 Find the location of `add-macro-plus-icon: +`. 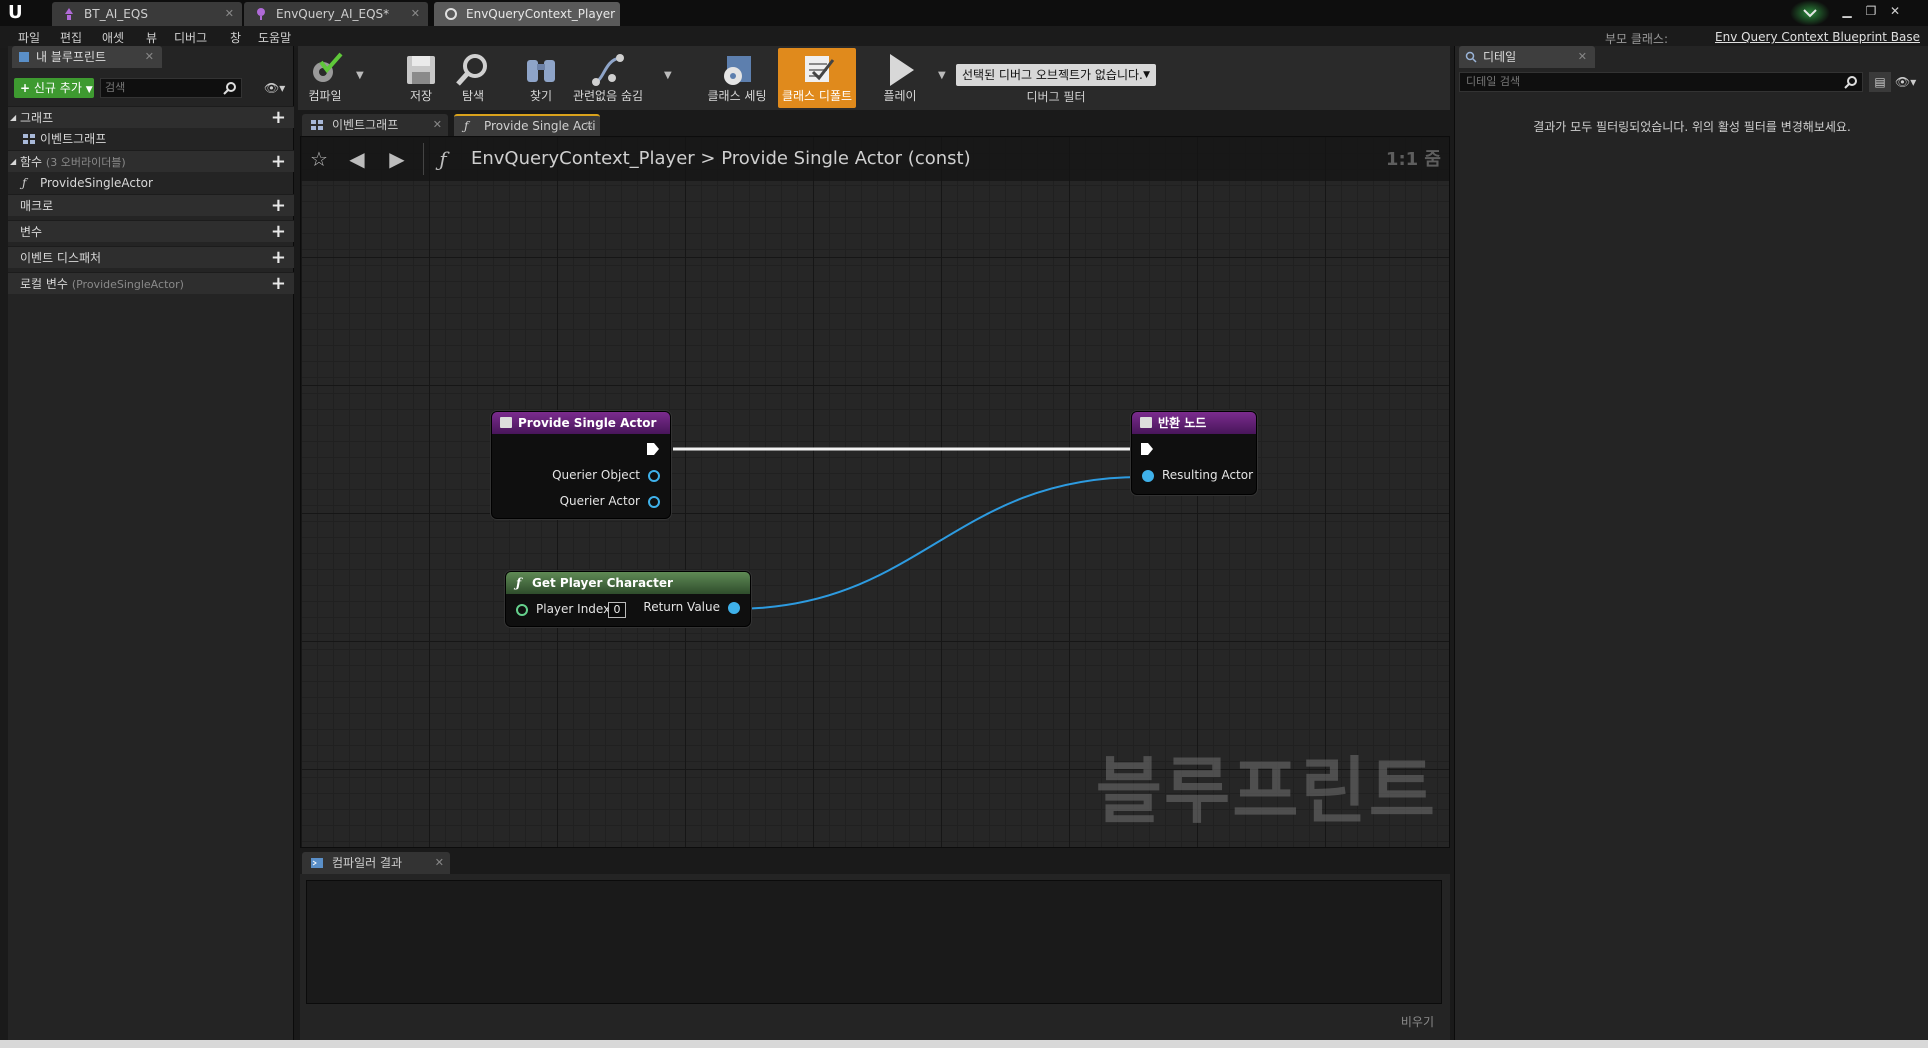

add-macro-plus-icon: + is located at coordinates (278, 206).